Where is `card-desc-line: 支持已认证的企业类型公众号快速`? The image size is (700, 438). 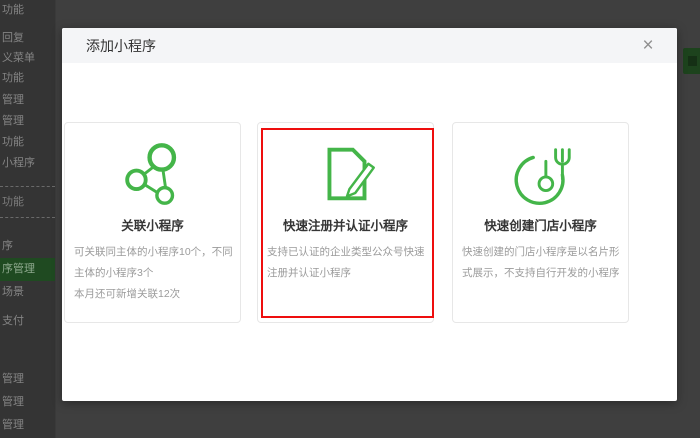
card-desc-line: 支持已认证的企业类型公众号快速 is located at coordinates (346, 252).